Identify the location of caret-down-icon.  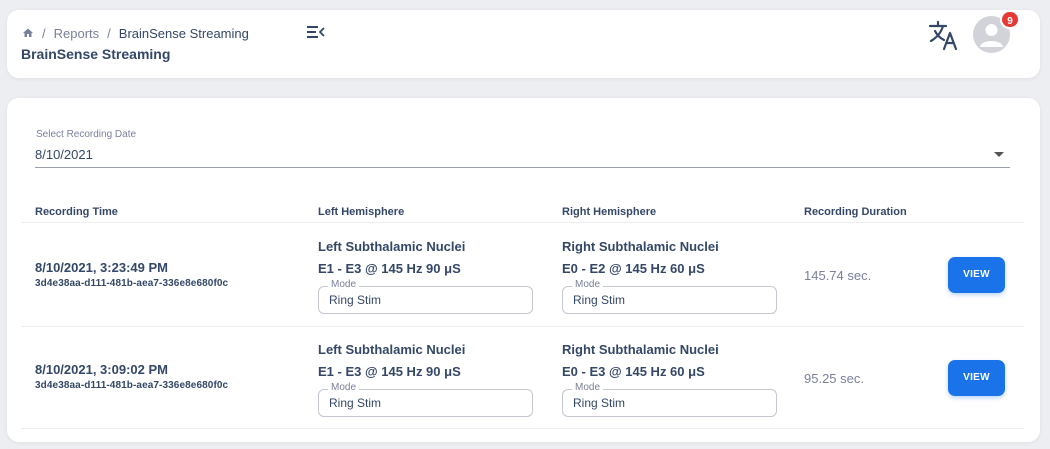
(999, 154).